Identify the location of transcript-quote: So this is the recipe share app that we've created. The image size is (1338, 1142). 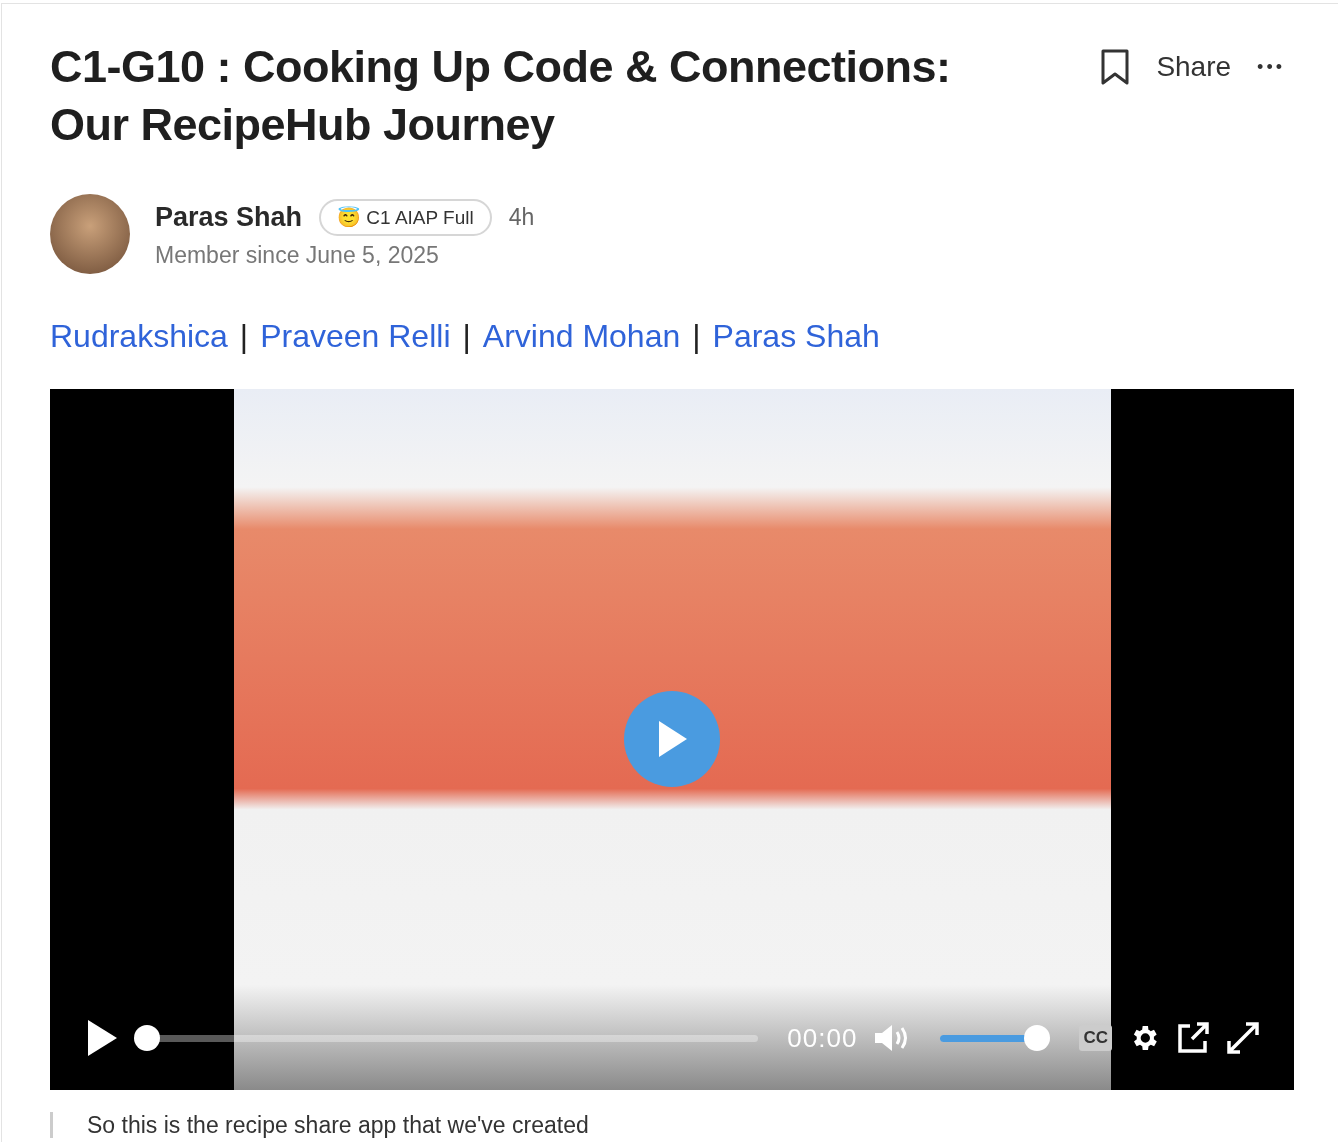
(671, 1125).